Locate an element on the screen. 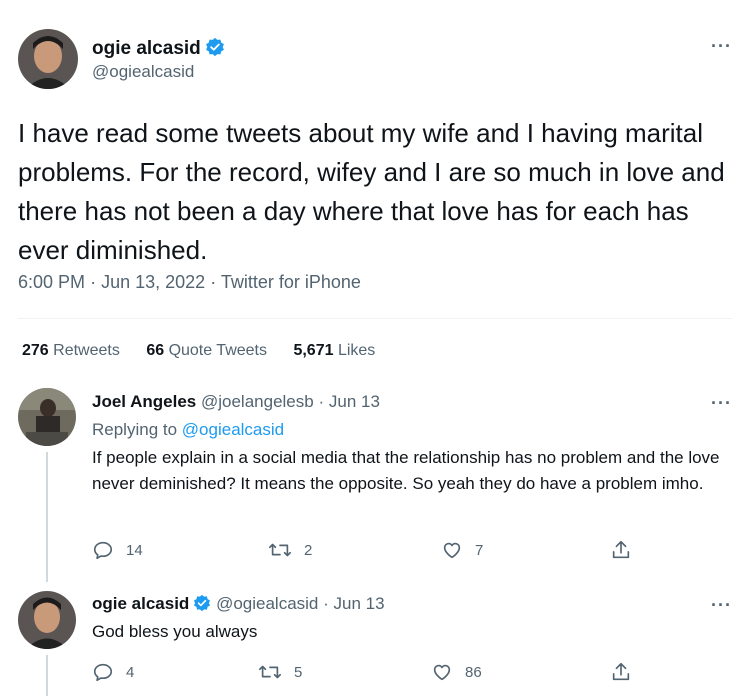 The height and width of the screenshot is (696, 750). retweet-count: 2 is located at coordinates (308, 550).